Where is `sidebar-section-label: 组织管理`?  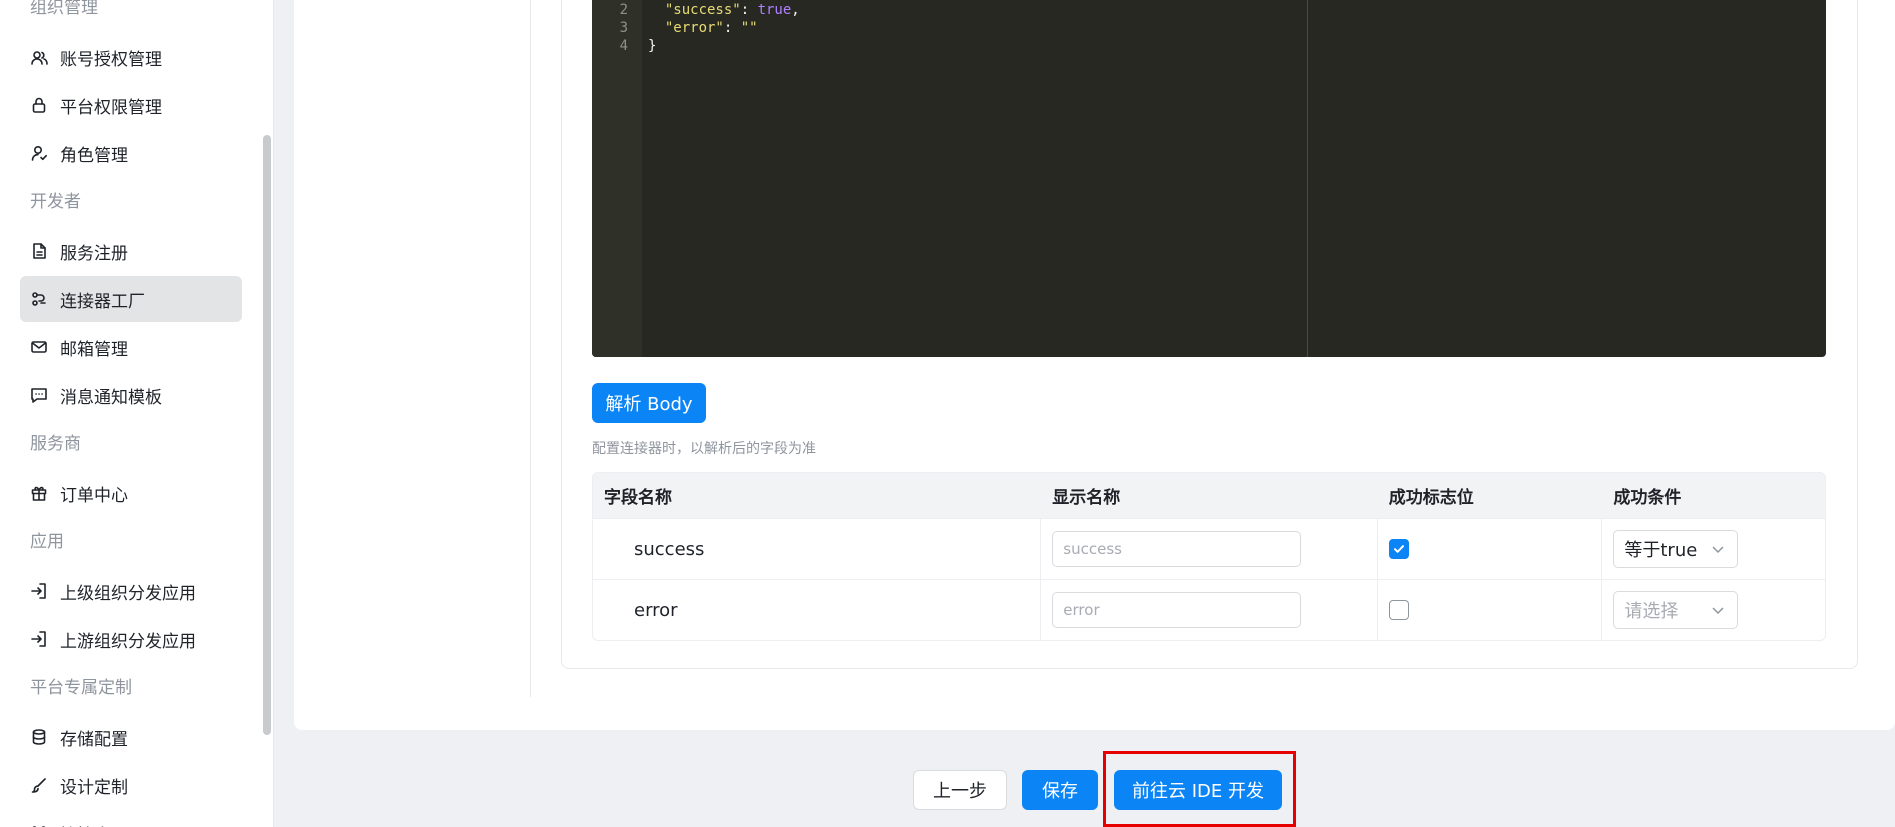 sidebar-section-label: 组织管理 is located at coordinates (64, 9).